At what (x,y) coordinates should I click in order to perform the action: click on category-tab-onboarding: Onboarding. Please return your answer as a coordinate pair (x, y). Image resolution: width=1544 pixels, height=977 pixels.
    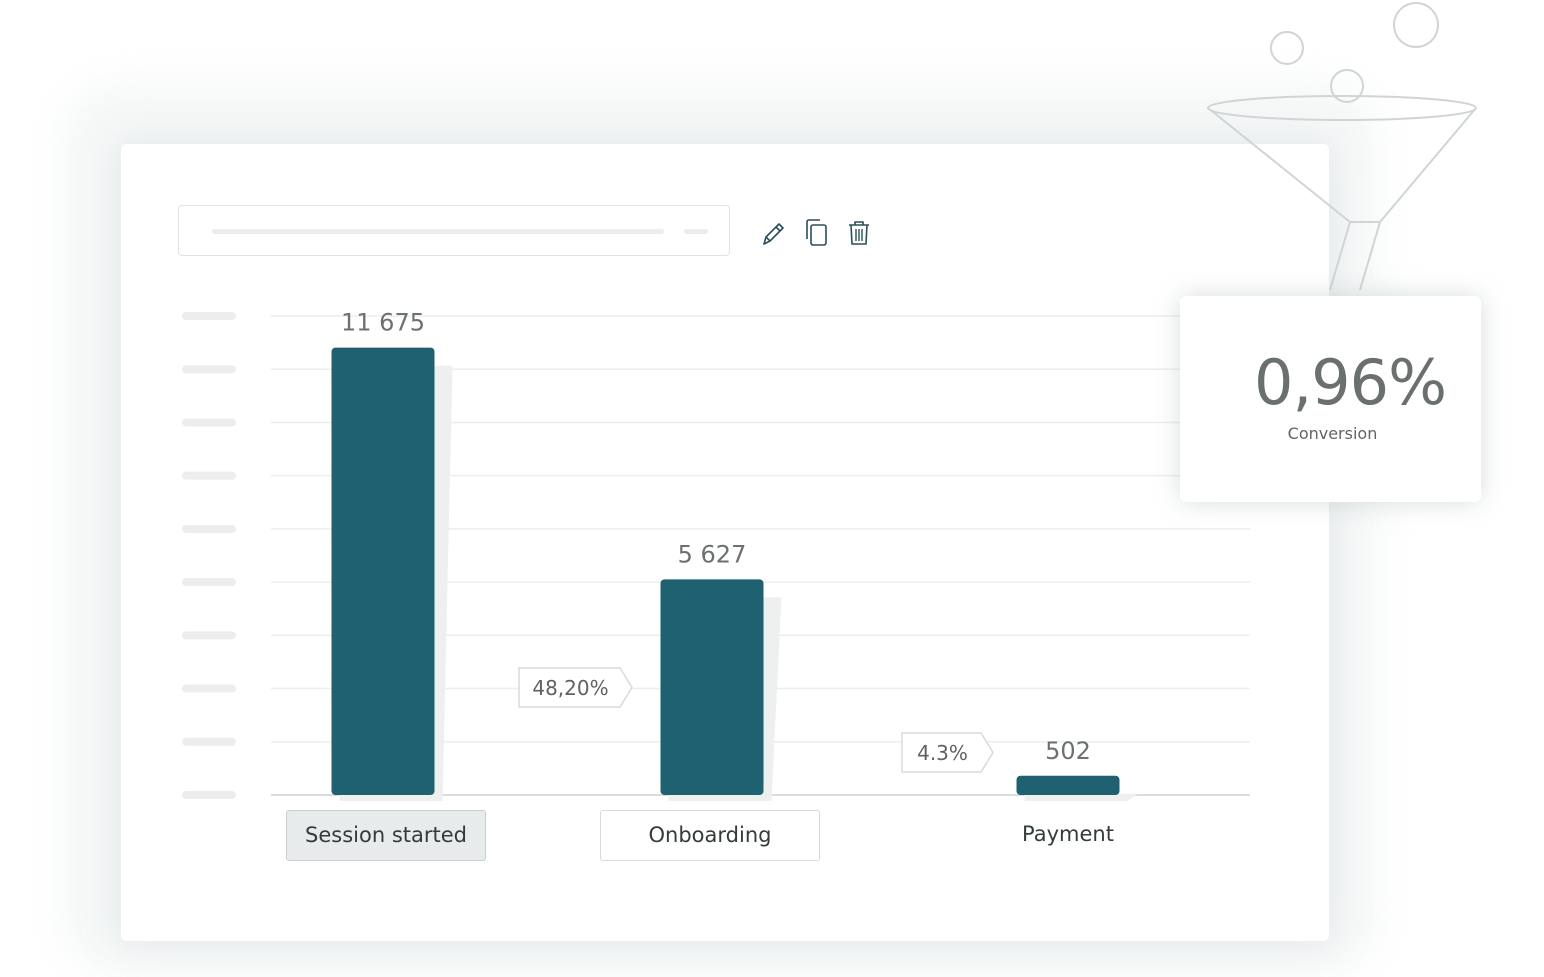
    Looking at the image, I should click on (710, 835).